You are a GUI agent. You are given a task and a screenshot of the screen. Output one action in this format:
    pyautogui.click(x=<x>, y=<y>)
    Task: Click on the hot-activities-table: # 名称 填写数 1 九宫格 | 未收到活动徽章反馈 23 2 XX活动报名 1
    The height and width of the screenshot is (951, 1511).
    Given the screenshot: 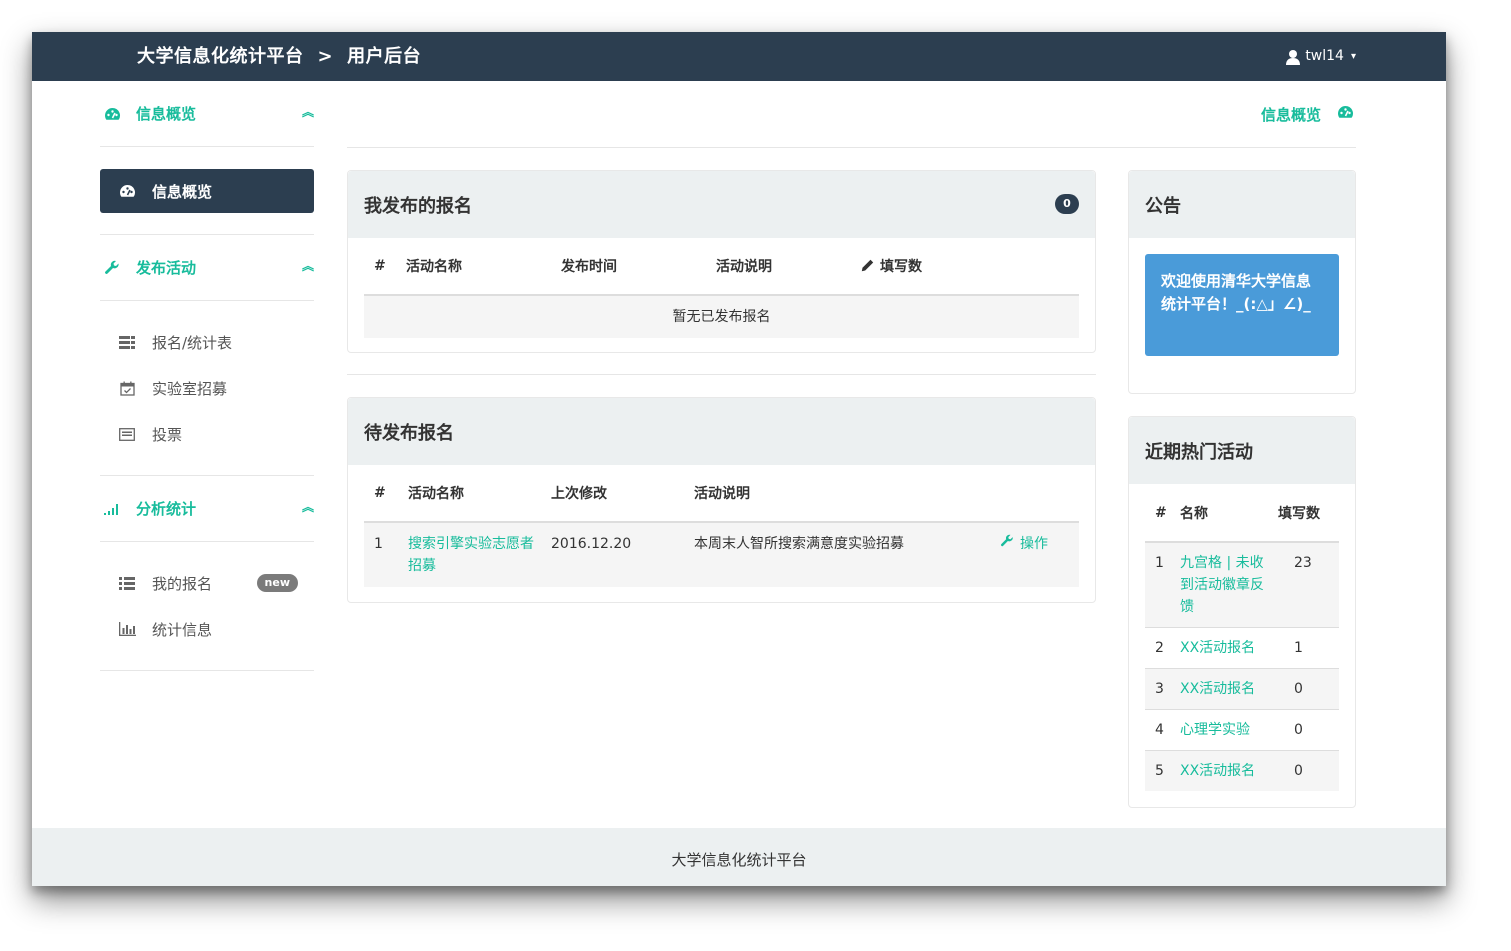 What is the action you would take?
    pyautogui.click(x=1242, y=637)
    